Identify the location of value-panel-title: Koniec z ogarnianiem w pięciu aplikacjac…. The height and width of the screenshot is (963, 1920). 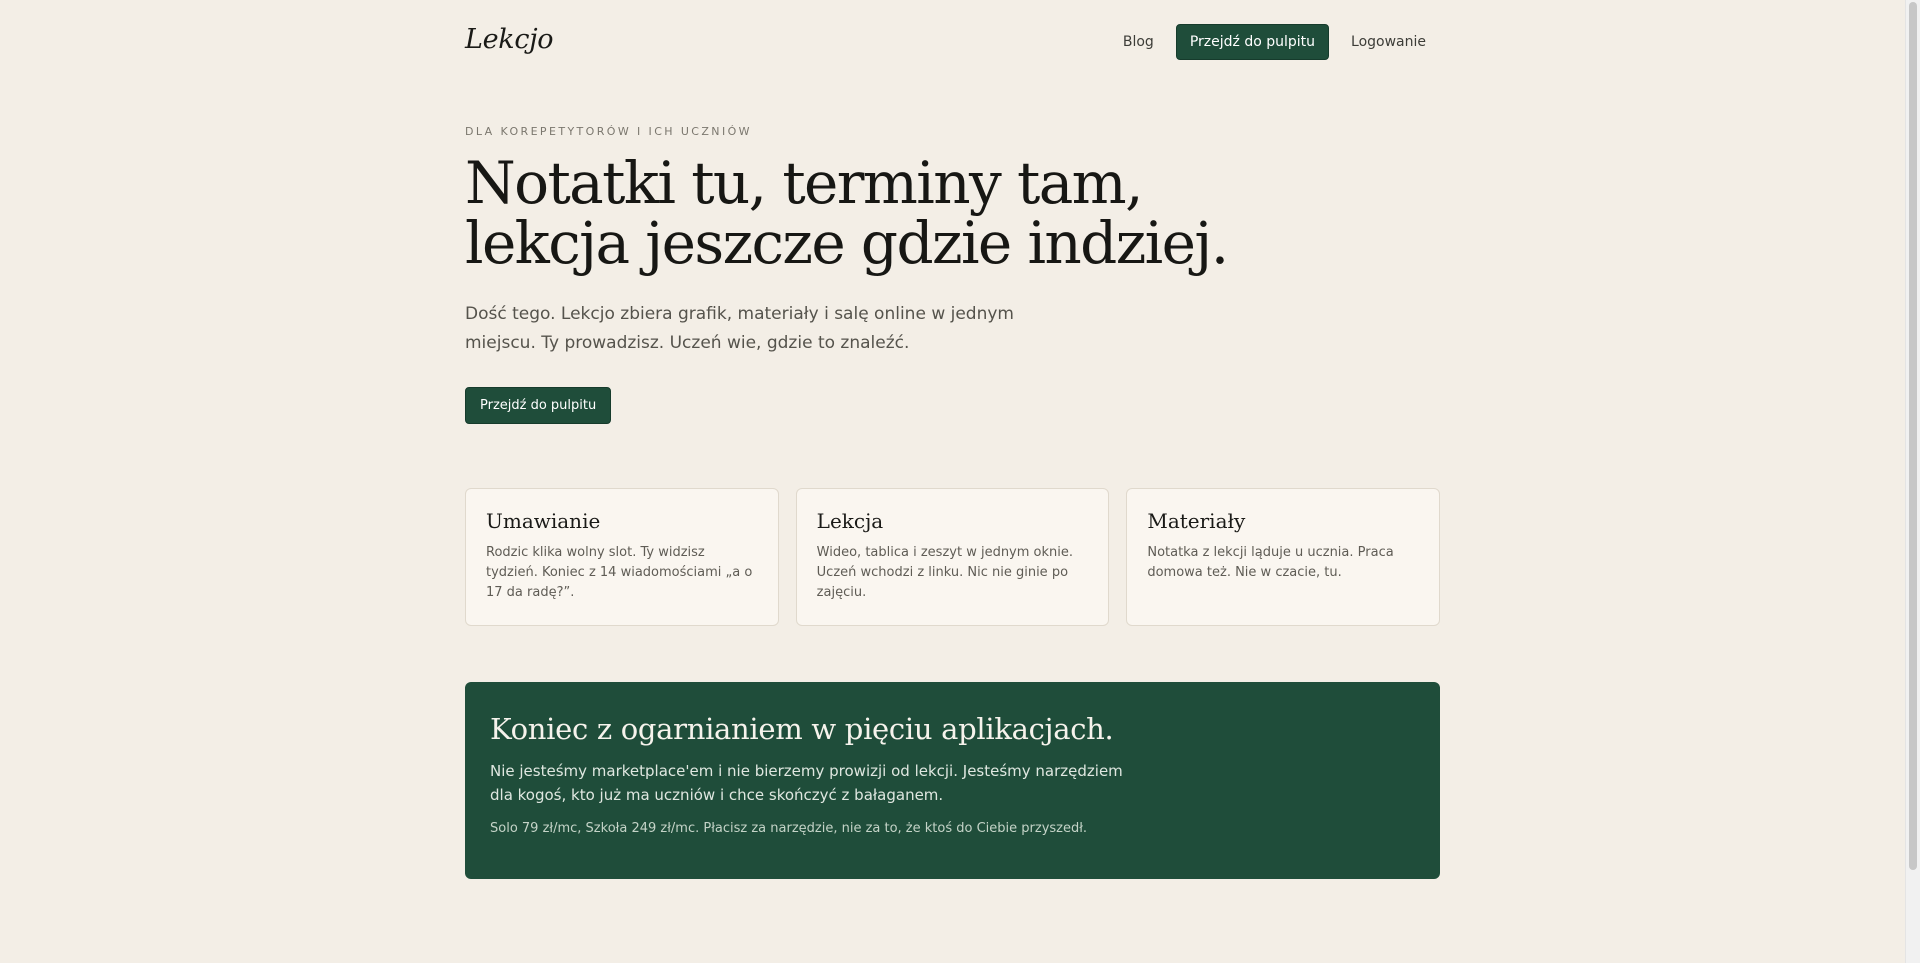
(802, 729).